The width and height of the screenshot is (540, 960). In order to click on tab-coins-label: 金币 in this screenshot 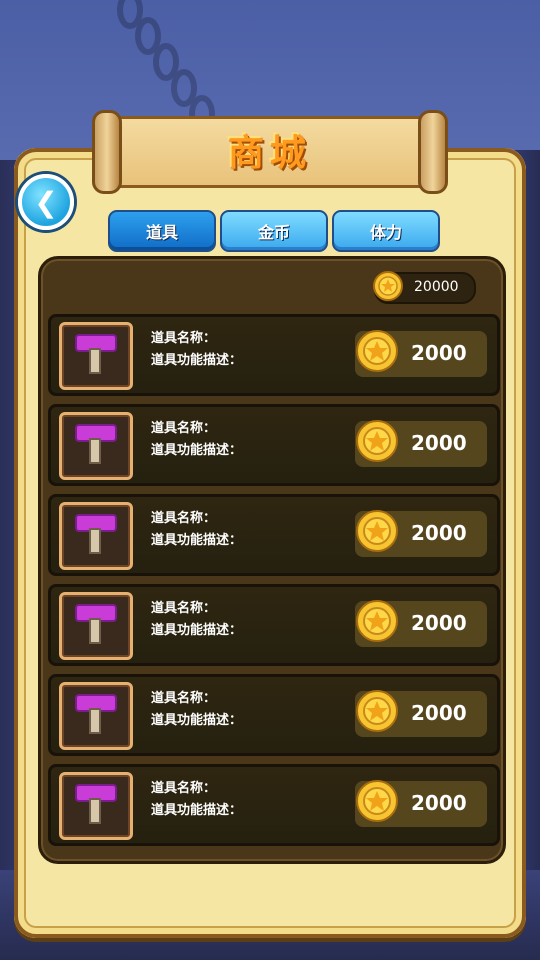, I will do `click(273, 232)`.